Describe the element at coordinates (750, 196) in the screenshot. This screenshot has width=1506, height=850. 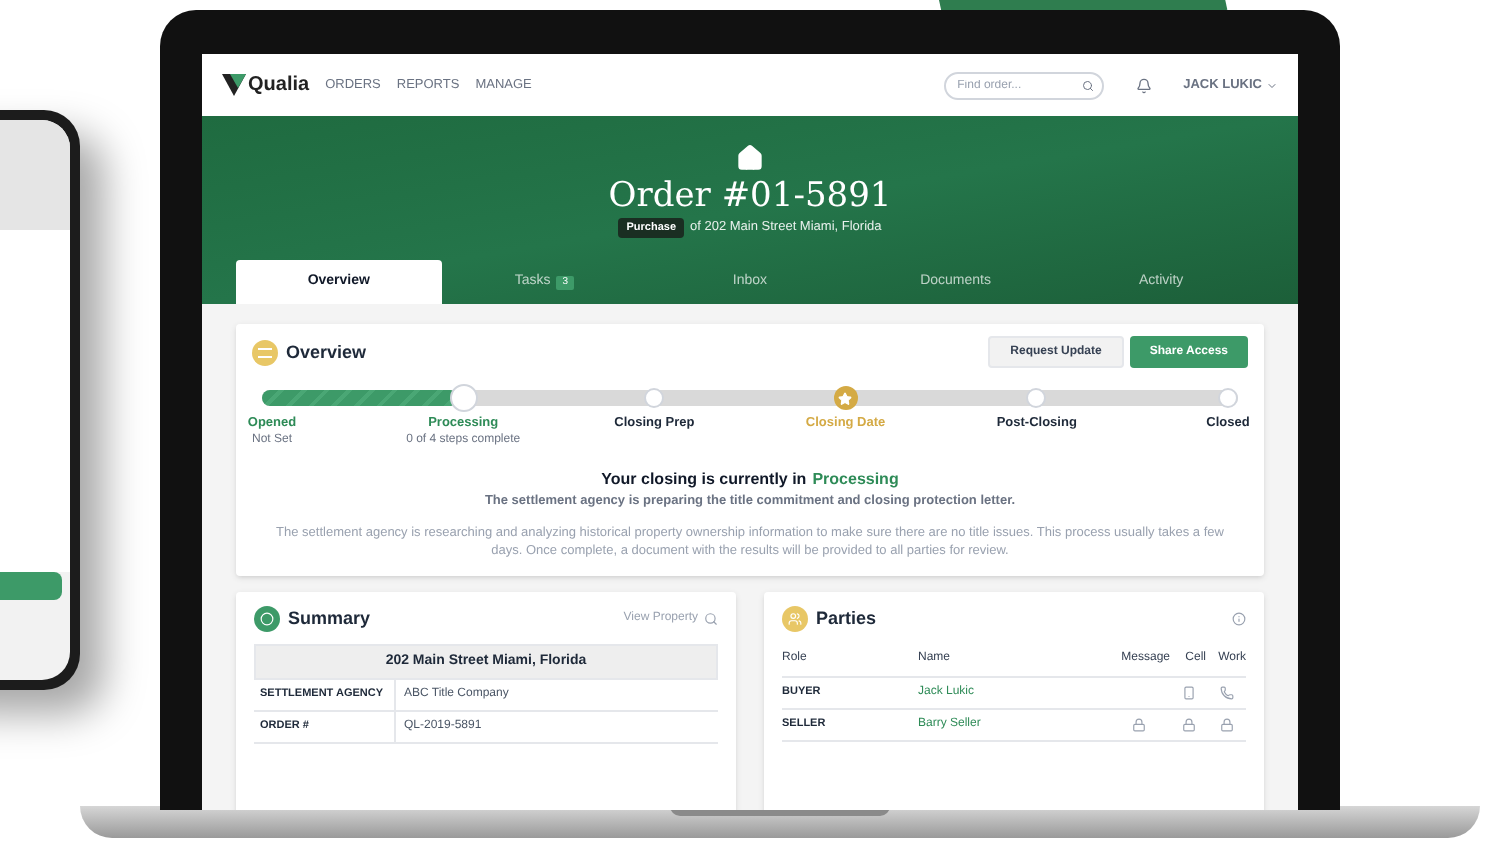
I see `order-title: Order #01-5891` at that location.